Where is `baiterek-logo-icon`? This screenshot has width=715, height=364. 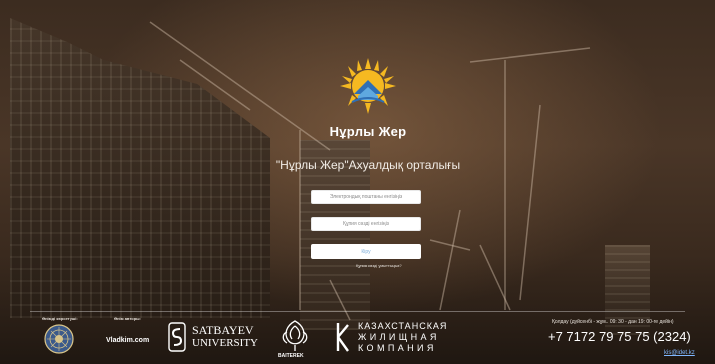 baiterek-logo-icon is located at coordinates (295, 335).